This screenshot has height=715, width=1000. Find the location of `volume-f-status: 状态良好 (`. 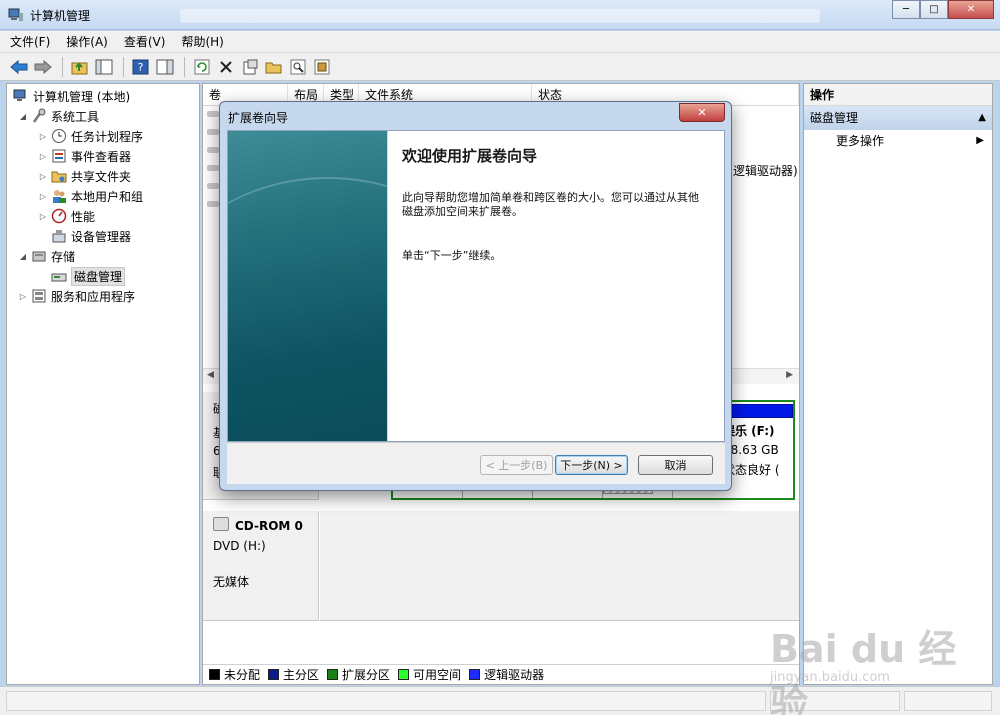

volume-f-status: 状态良好 ( is located at coordinates (751, 470).